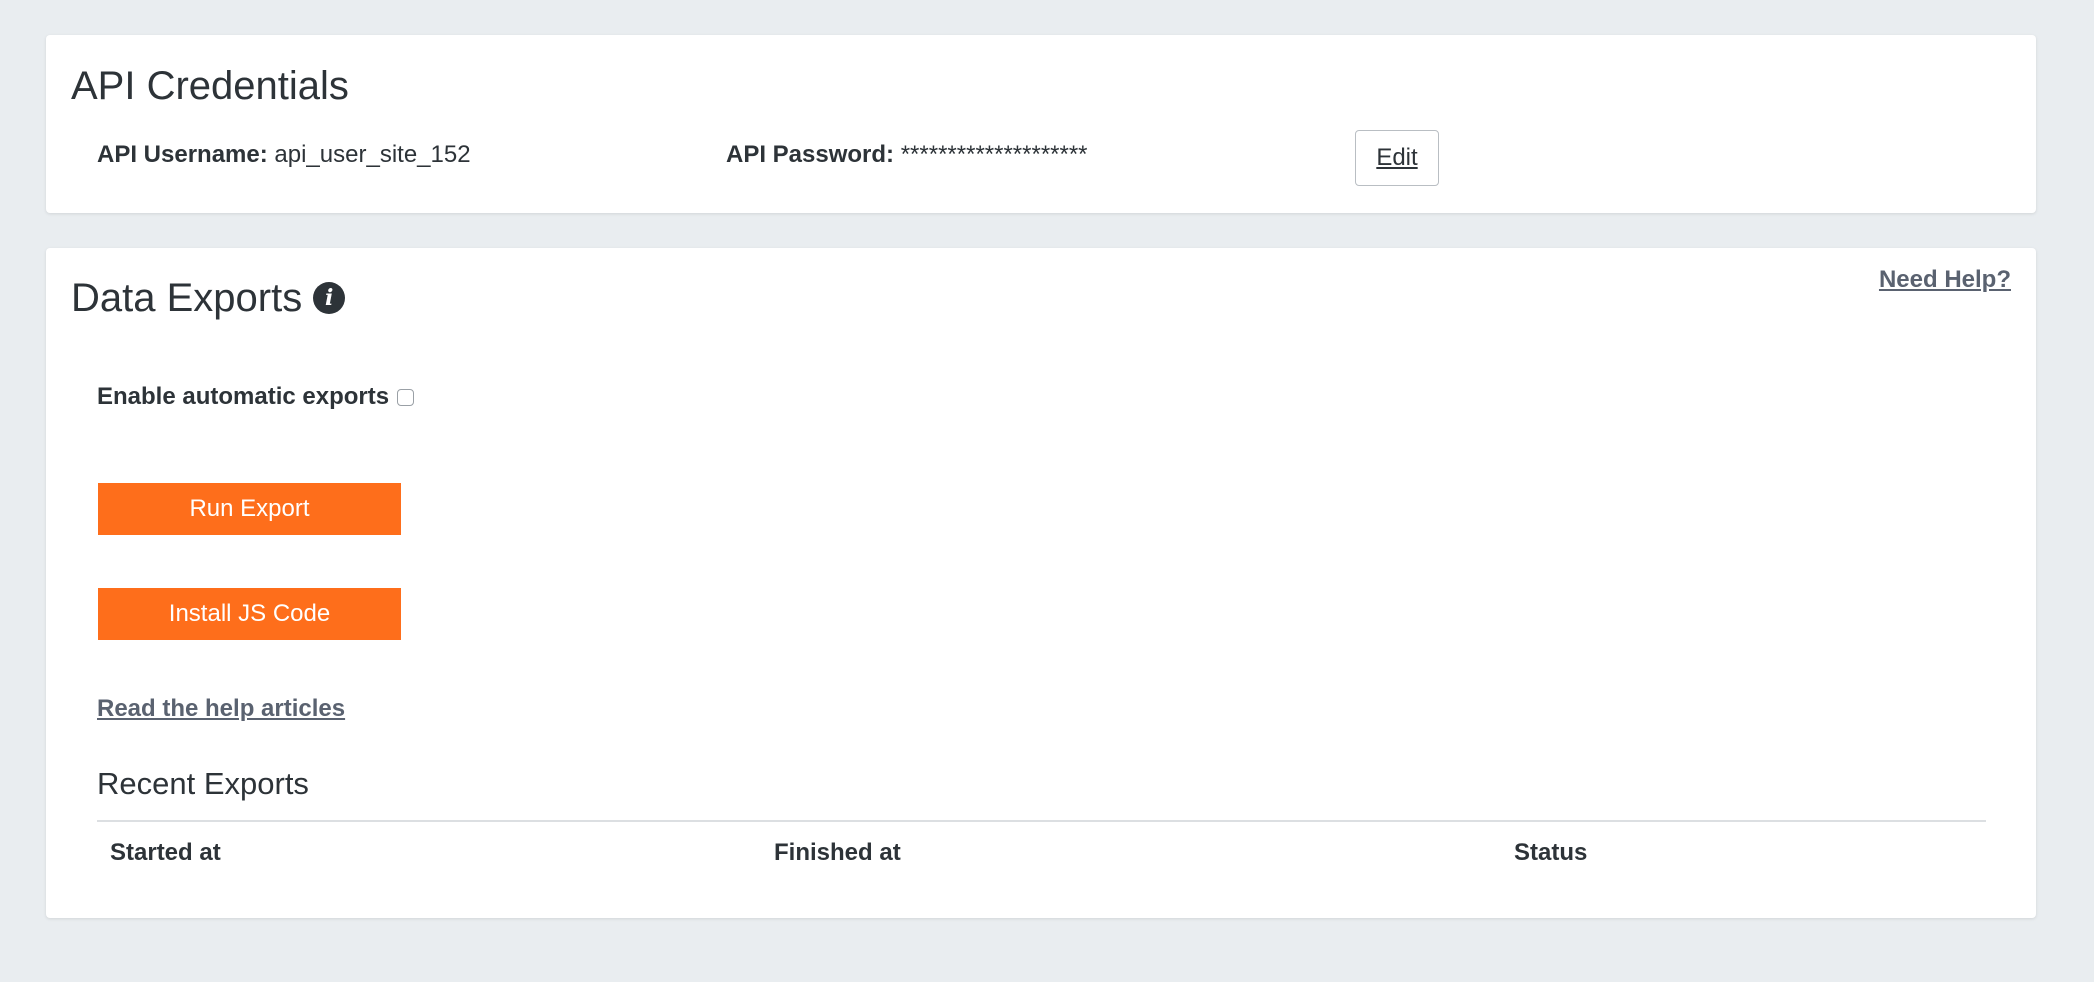  Describe the element at coordinates (1397, 158) in the screenshot. I see `edit-credentials-button: Edit` at that location.